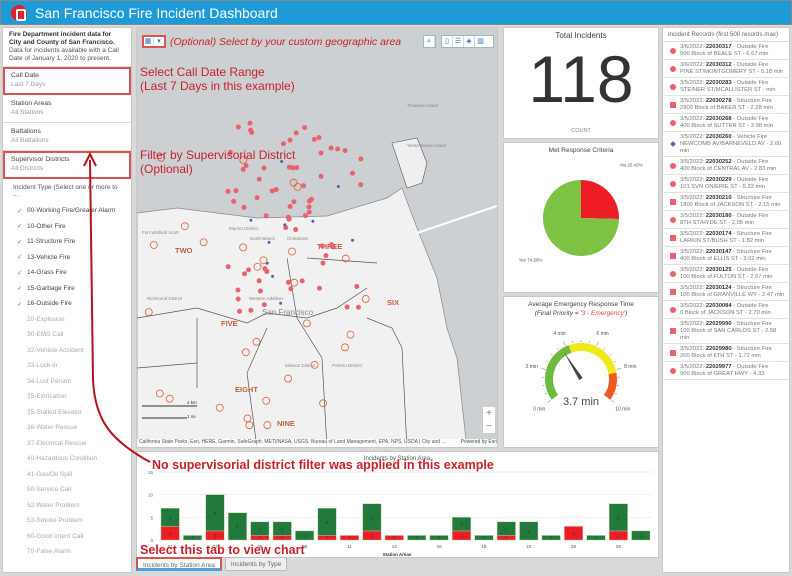 The width and height of the screenshot is (792, 576). Describe the element at coordinates (489, 413) in the screenshot. I see `zoom-in-button: +` at that location.